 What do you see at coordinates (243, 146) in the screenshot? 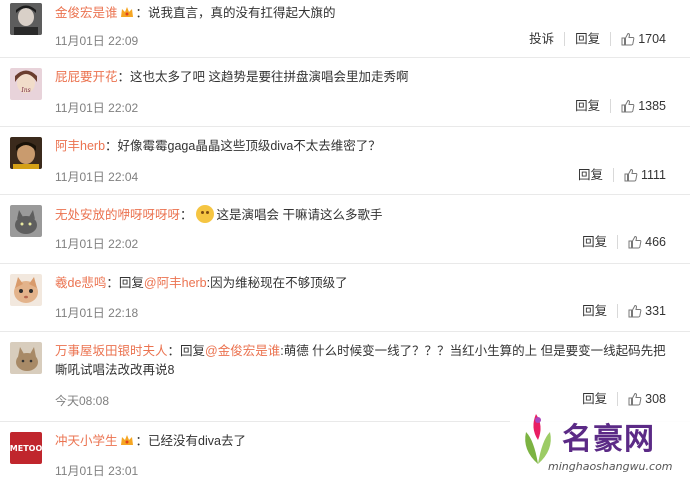
I see `comment-content: ：好像霉霉gaga晶晶这些顶级diva不太去维密了？` at bounding box center [243, 146].